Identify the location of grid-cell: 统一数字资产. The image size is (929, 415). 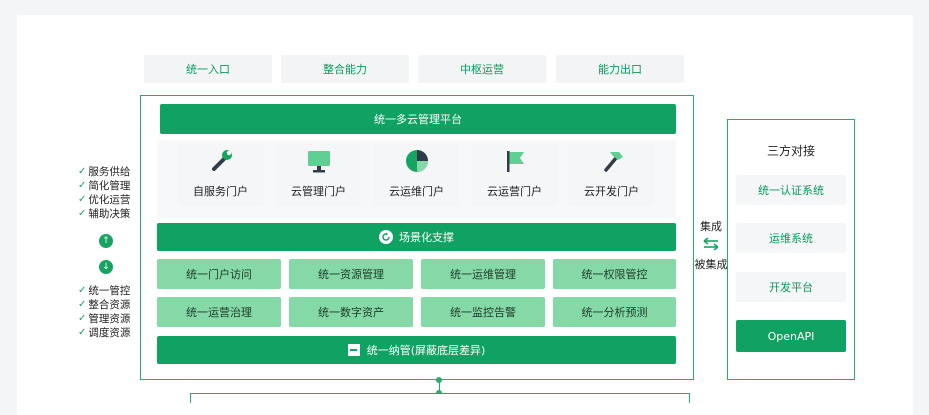
(351, 312).